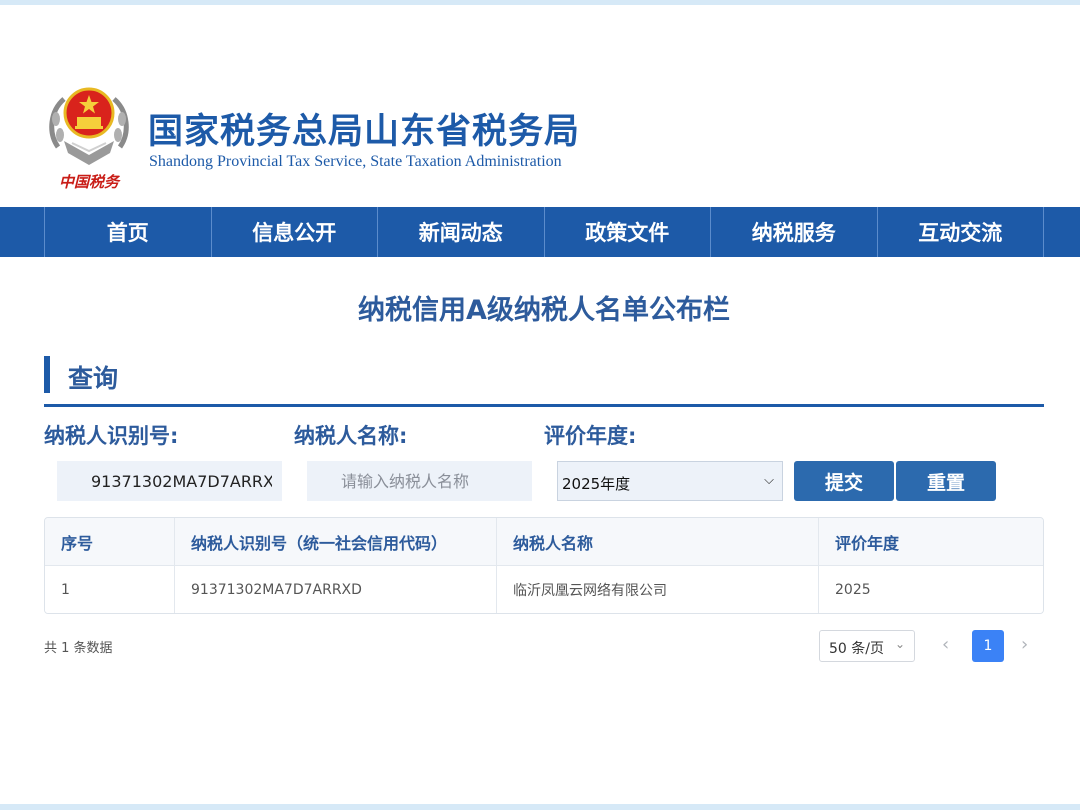  What do you see at coordinates (596, 484) in the screenshot?
I see `year-select-value: 2025年度` at bounding box center [596, 484].